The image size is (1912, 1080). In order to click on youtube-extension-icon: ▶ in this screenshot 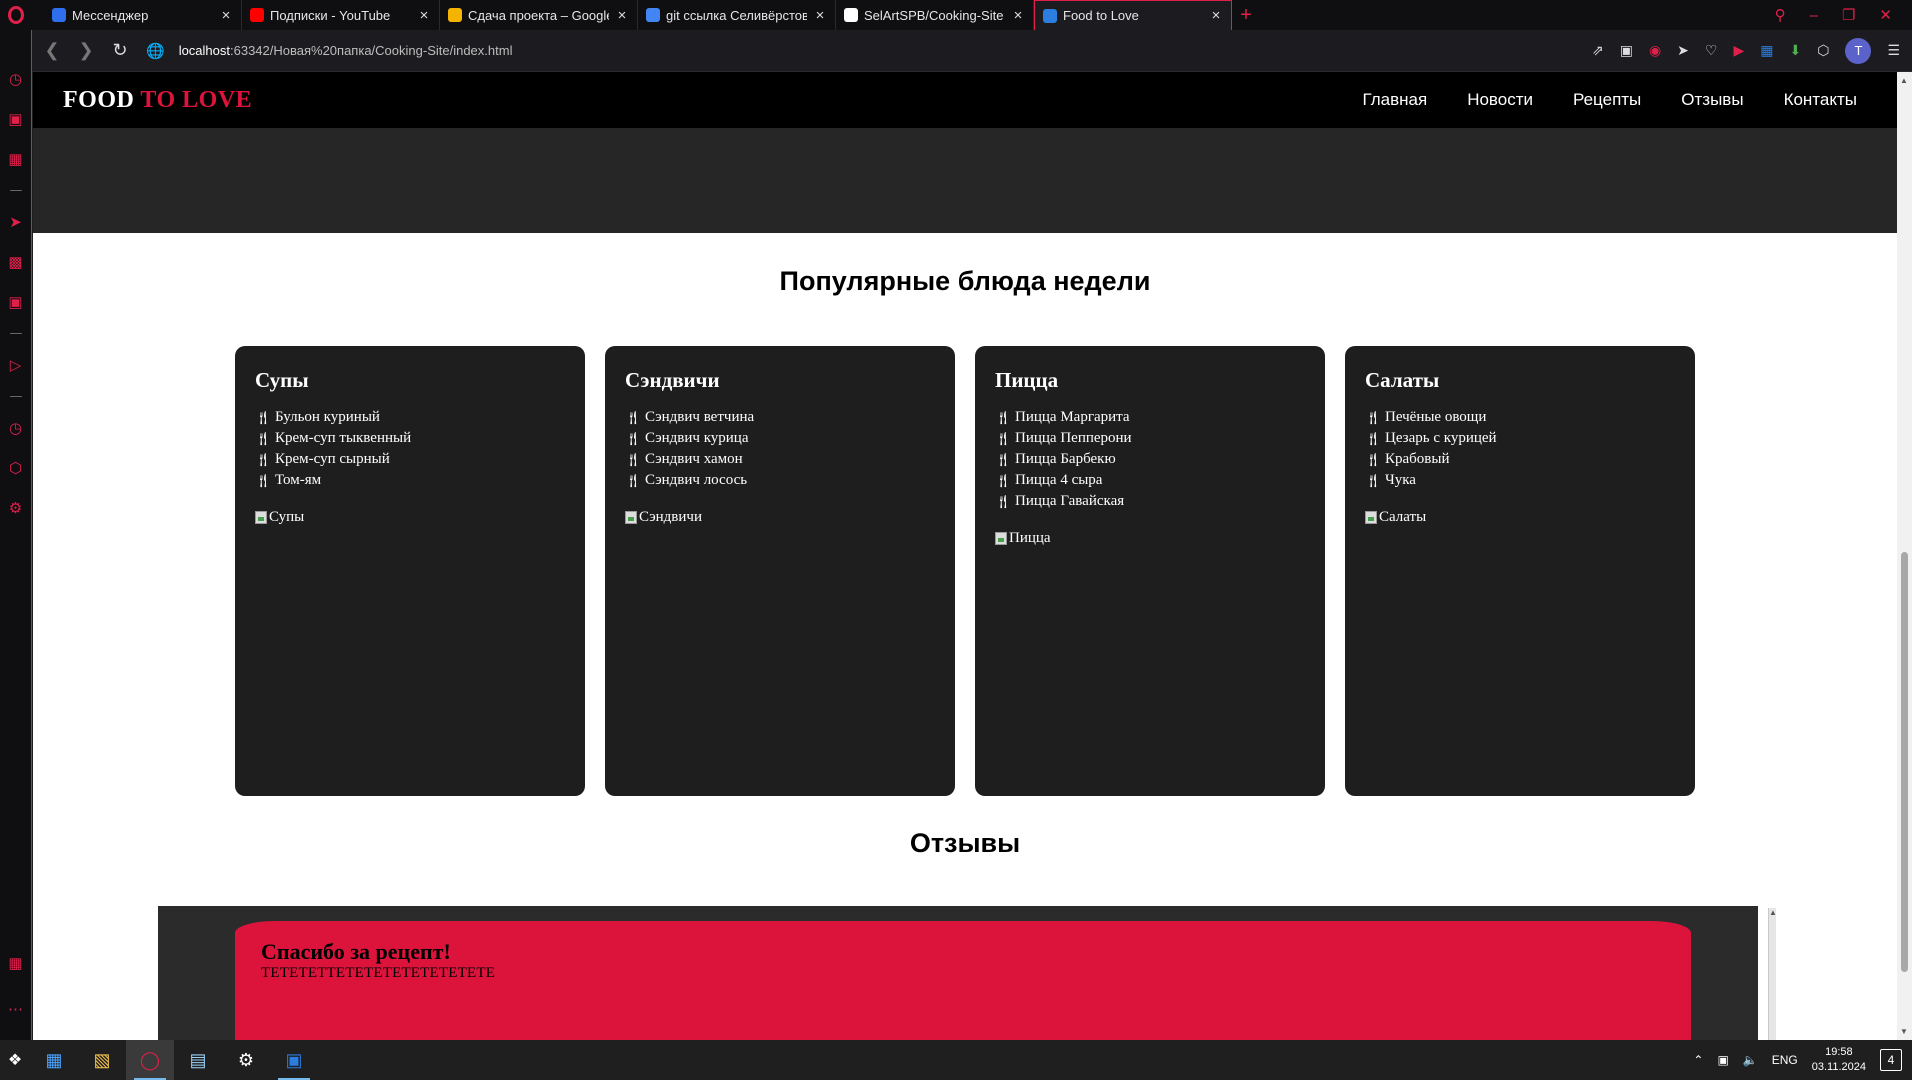, I will do `click(1738, 50)`.